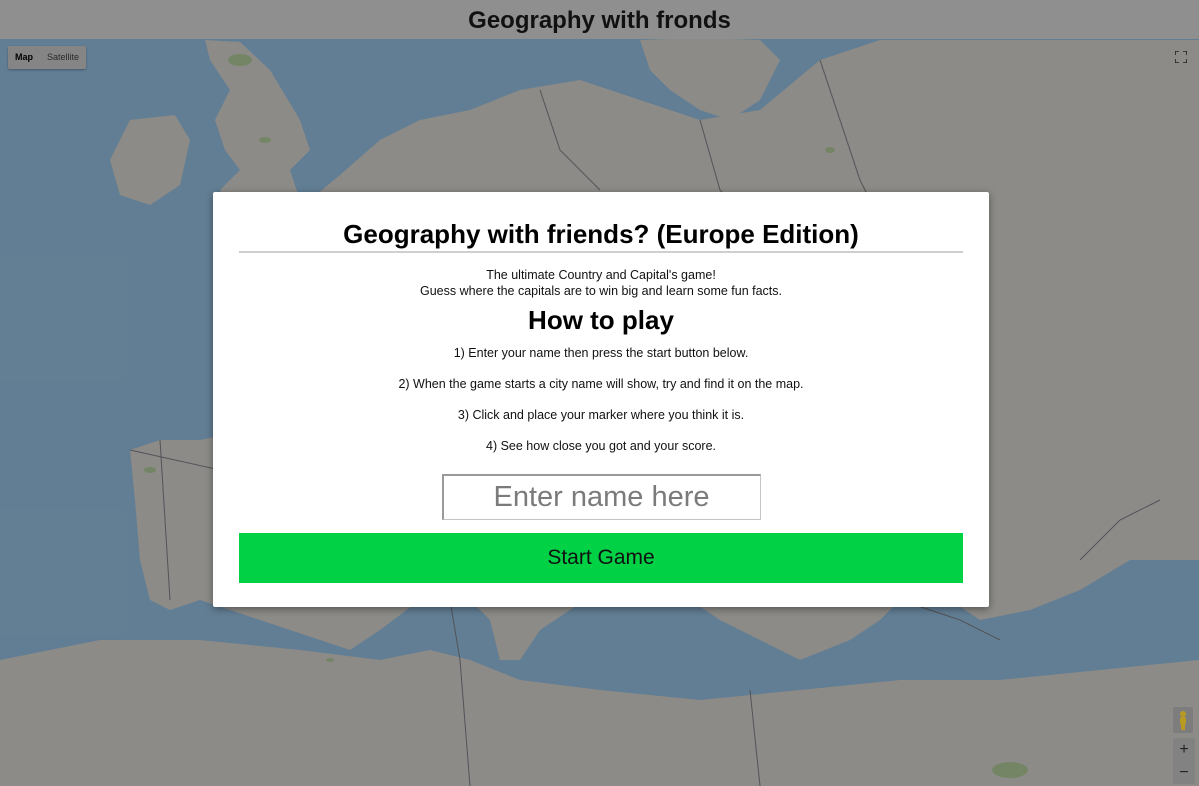 This screenshot has height=786, width=1199. Describe the element at coordinates (601, 558) in the screenshot. I see `start-game-button: Start Game` at that location.